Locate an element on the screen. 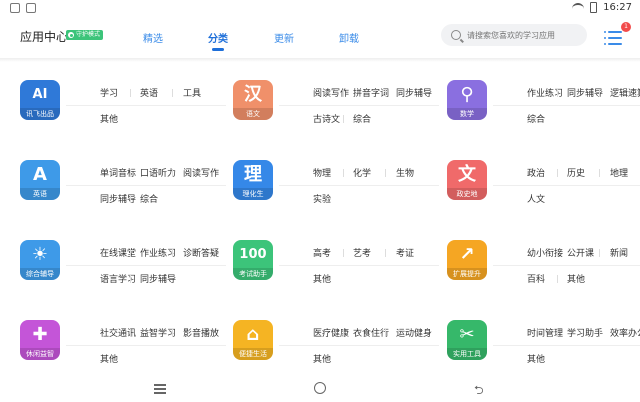 This screenshot has height=402, width=640. category-icon: ↗ 扩展提升 is located at coordinates (467, 260).